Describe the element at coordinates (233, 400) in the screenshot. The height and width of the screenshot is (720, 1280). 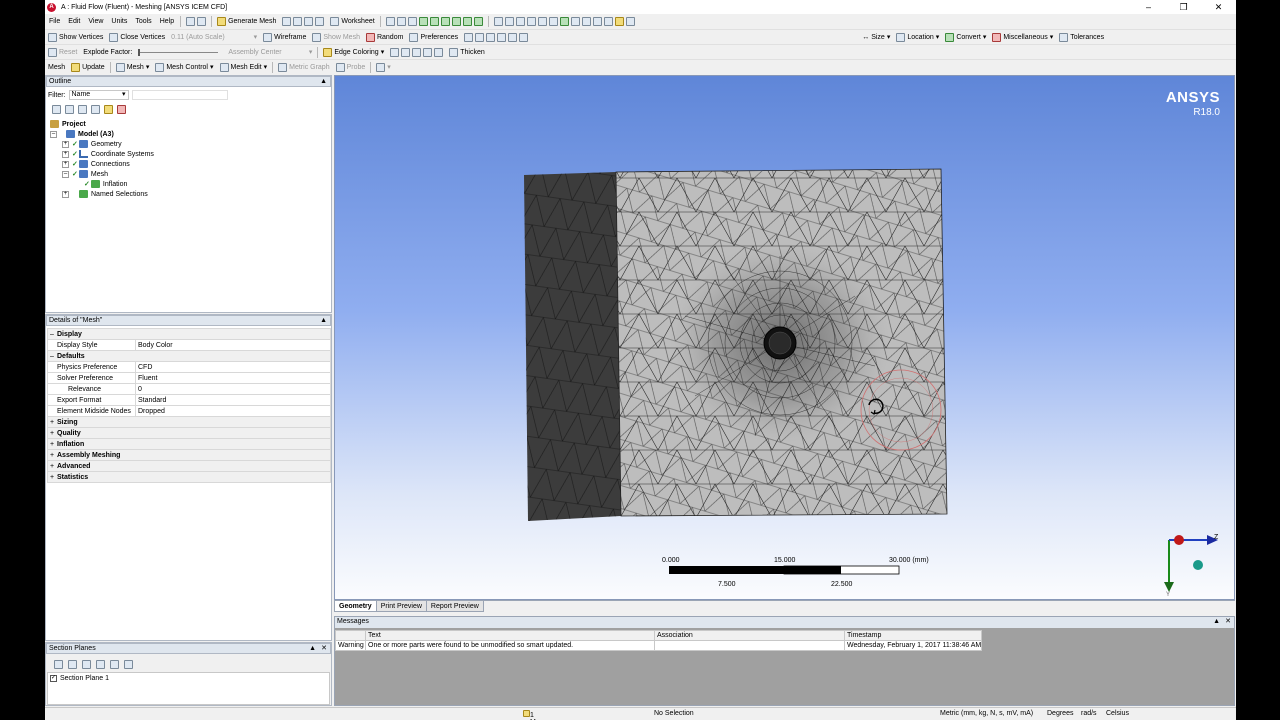
I see `detail-value: Standard` at that location.